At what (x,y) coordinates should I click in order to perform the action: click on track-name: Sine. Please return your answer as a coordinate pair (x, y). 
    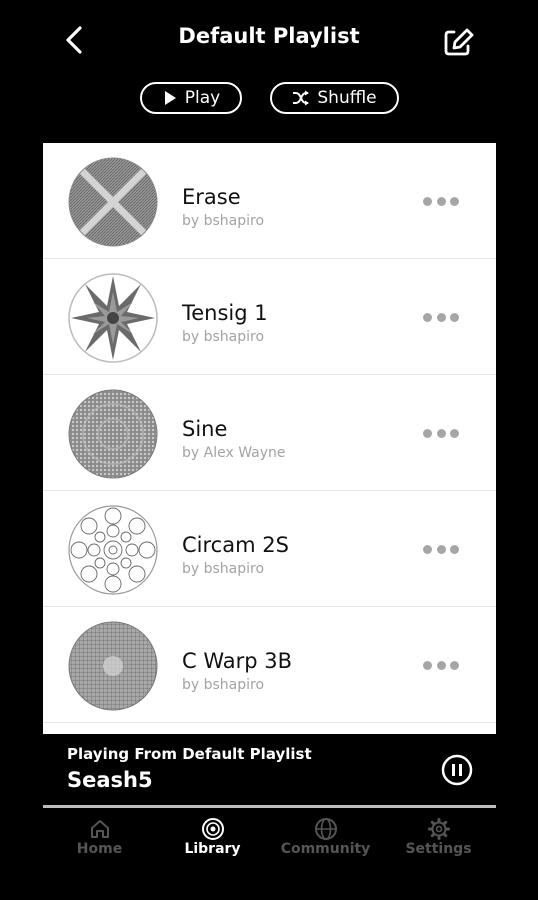
    Looking at the image, I should click on (205, 429).